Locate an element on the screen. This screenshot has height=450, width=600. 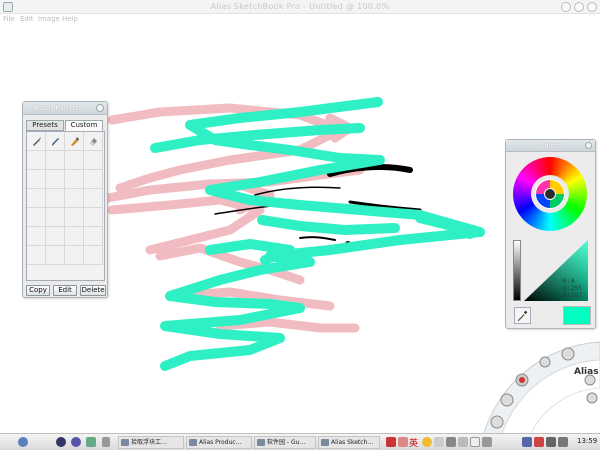
marker-icon is located at coordinates (75, 141).